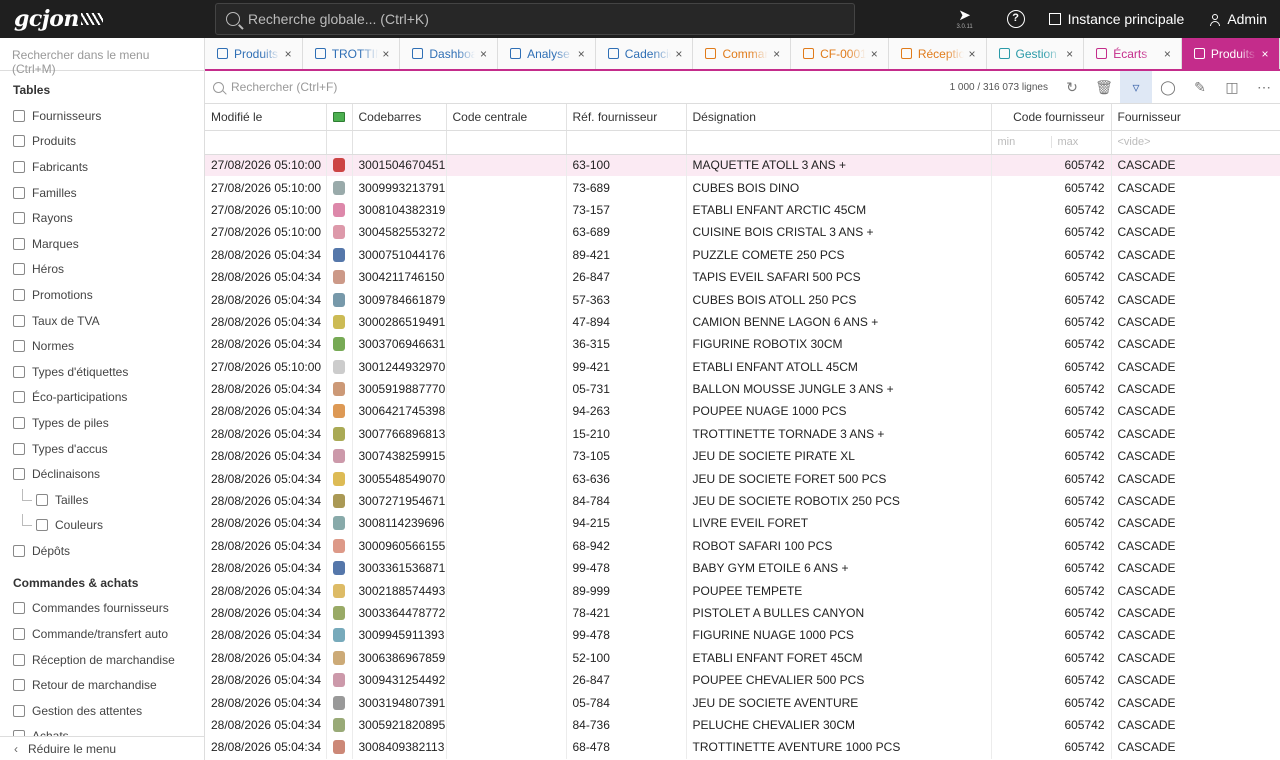 The image size is (1280, 760). I want to click on sidebar-item-rayons: Rayons, so click(102, 218).